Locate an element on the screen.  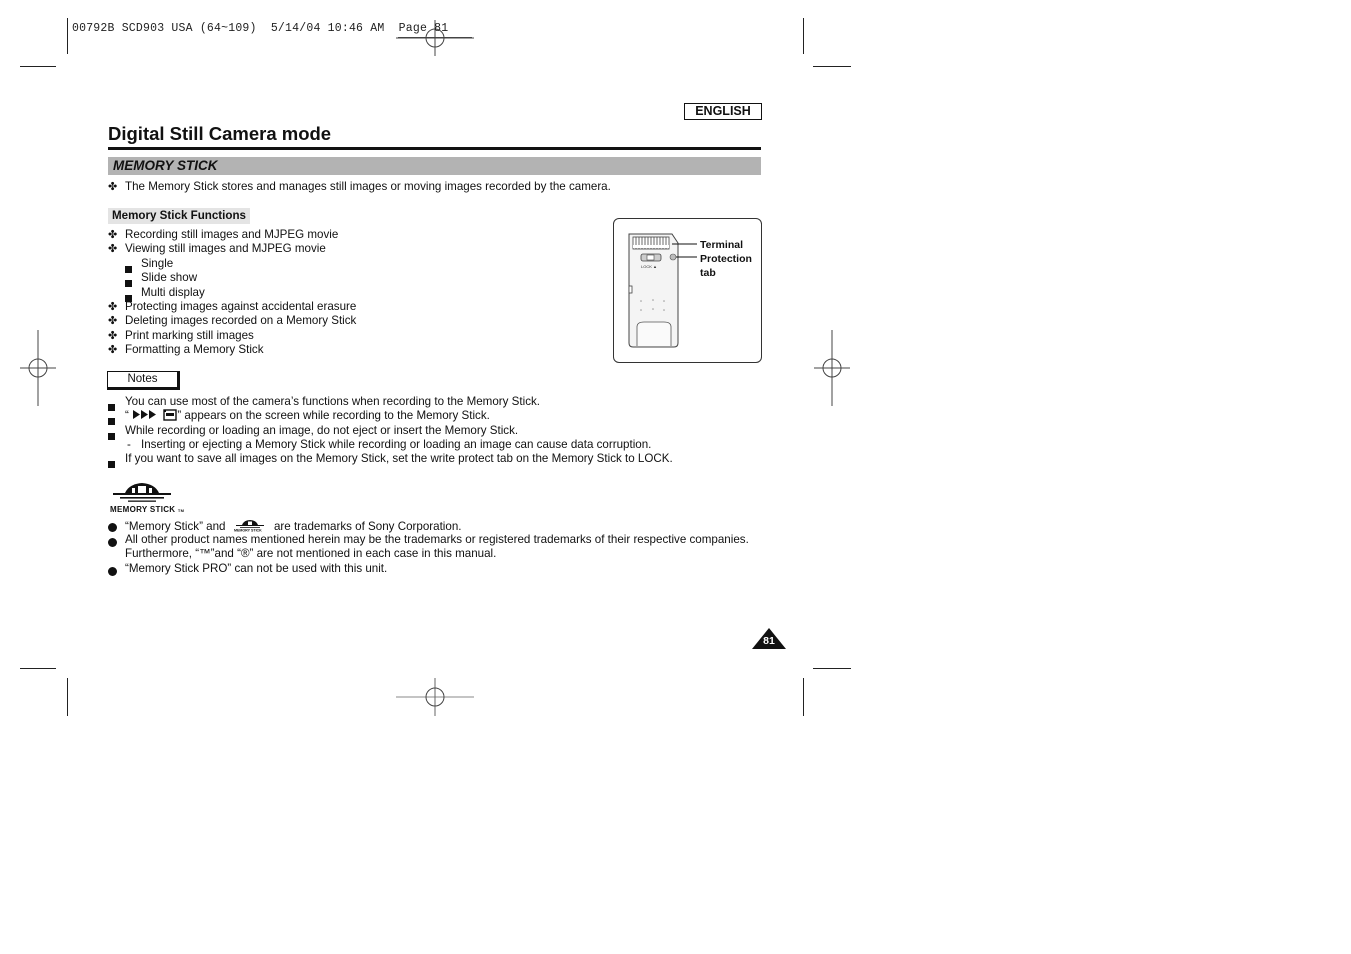
svg-text: MEMORY STICK is located at coordinates (248, 531).